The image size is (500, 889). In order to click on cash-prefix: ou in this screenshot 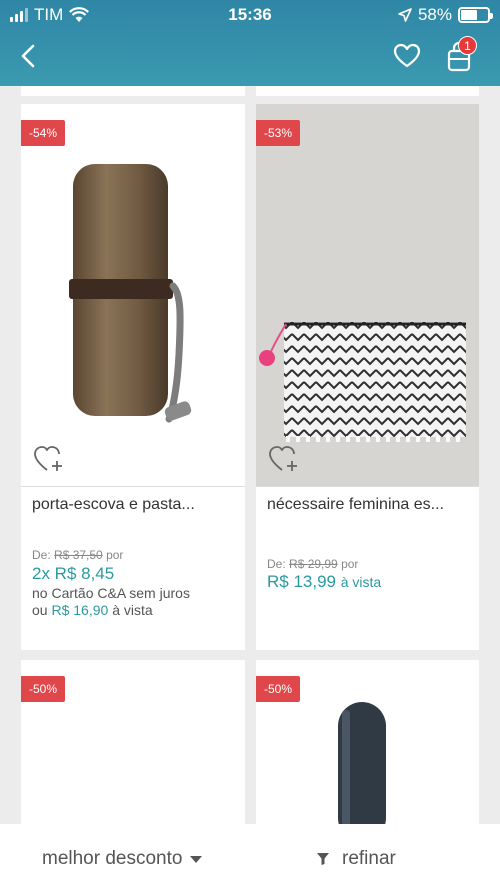, I will do `click(40, 610)`.